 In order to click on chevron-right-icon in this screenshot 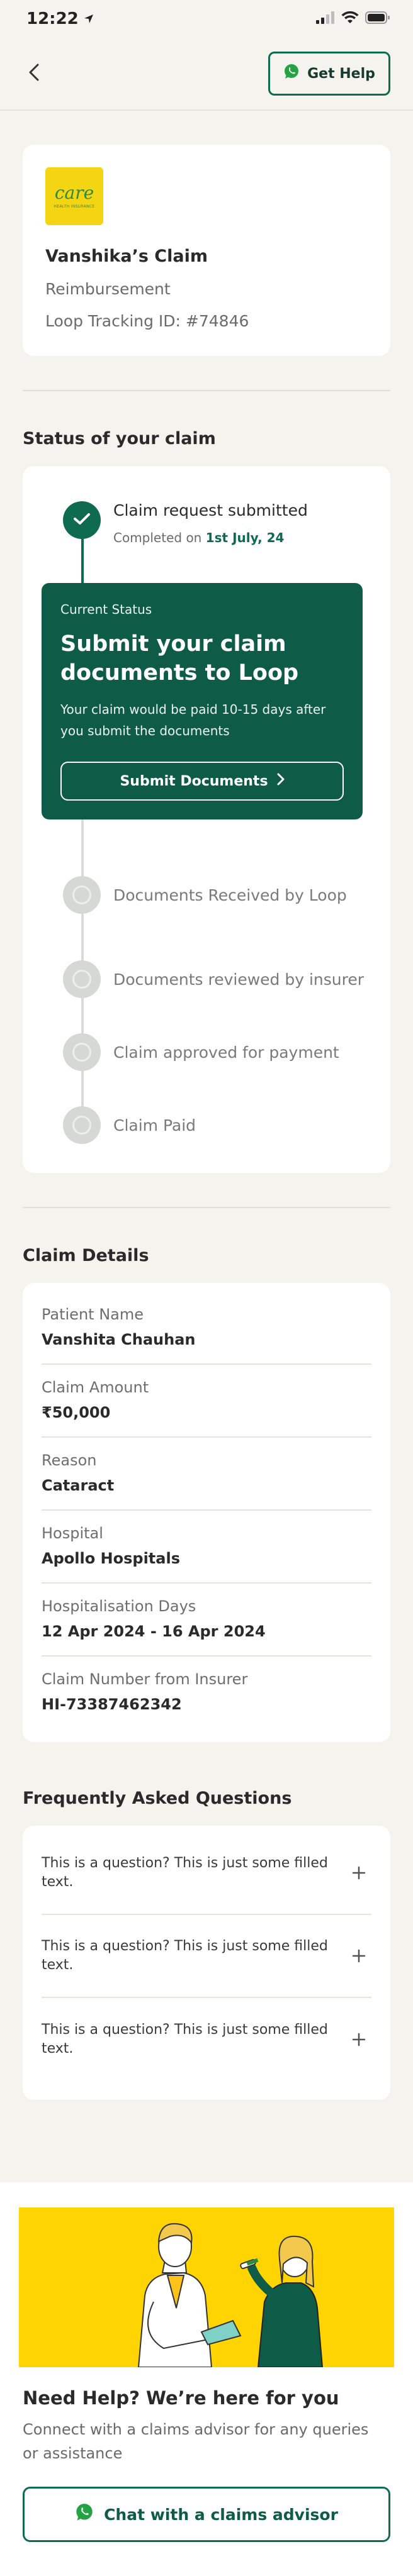, I will do `click(281, 781)`.